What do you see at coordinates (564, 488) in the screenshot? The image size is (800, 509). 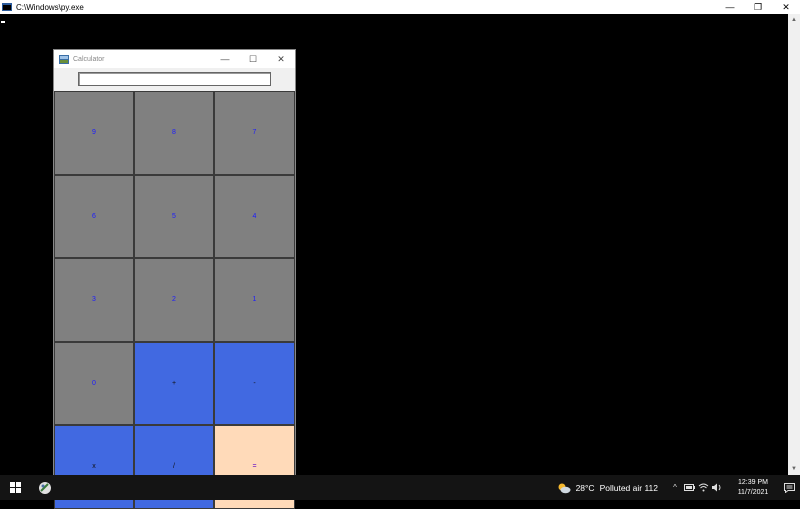 I see `partly-cloudy-icon` at bounding box center [564, 488].